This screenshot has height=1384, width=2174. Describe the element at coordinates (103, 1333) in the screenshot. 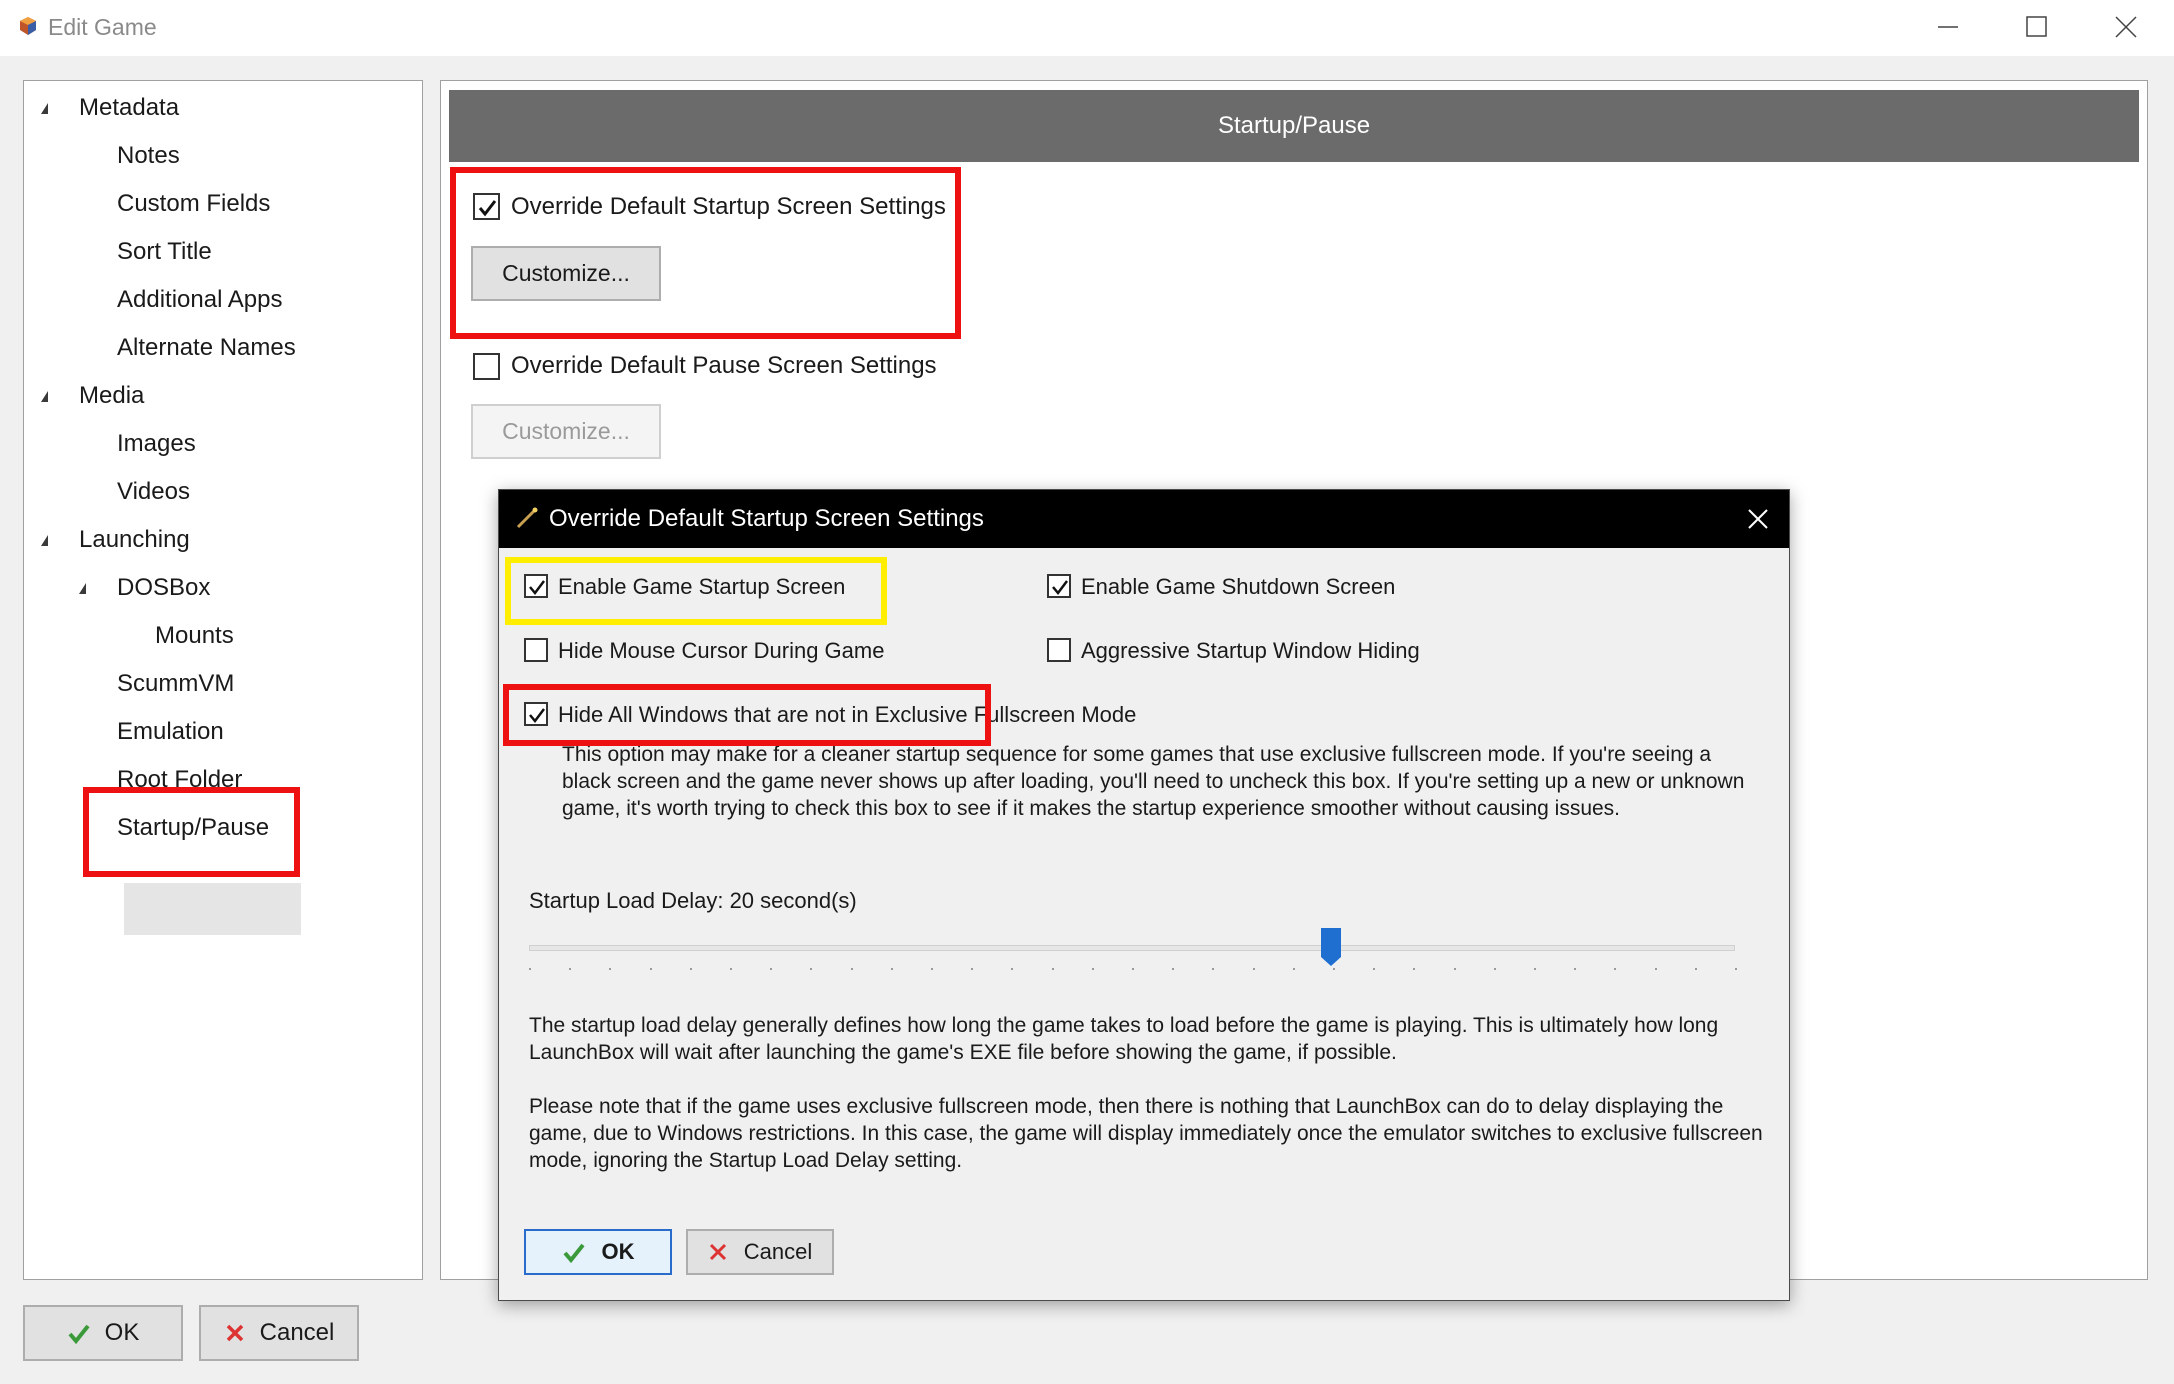

I see `ok-button: OK` at that location.